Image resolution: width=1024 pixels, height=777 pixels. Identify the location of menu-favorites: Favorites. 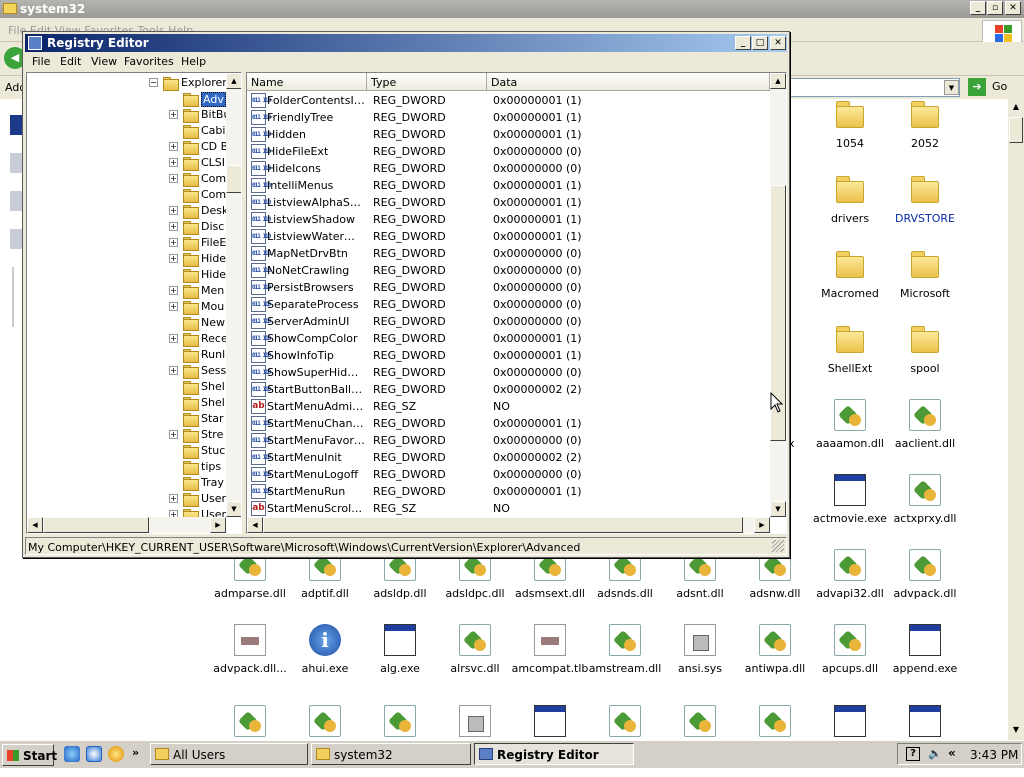
(149, 61).